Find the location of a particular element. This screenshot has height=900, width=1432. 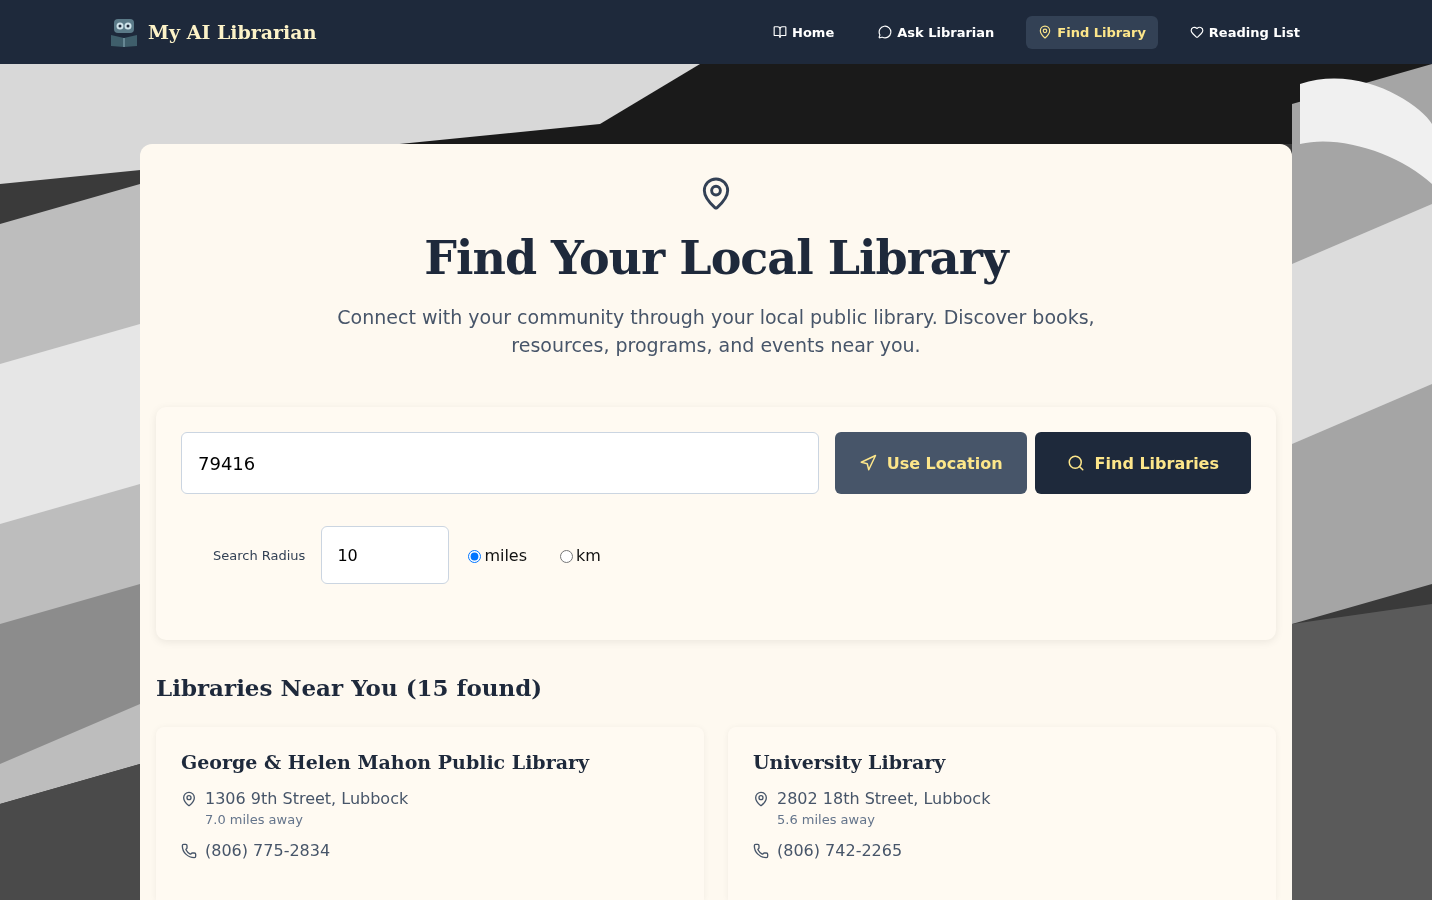

unit-label: miles is located at coordinates (506, 555).